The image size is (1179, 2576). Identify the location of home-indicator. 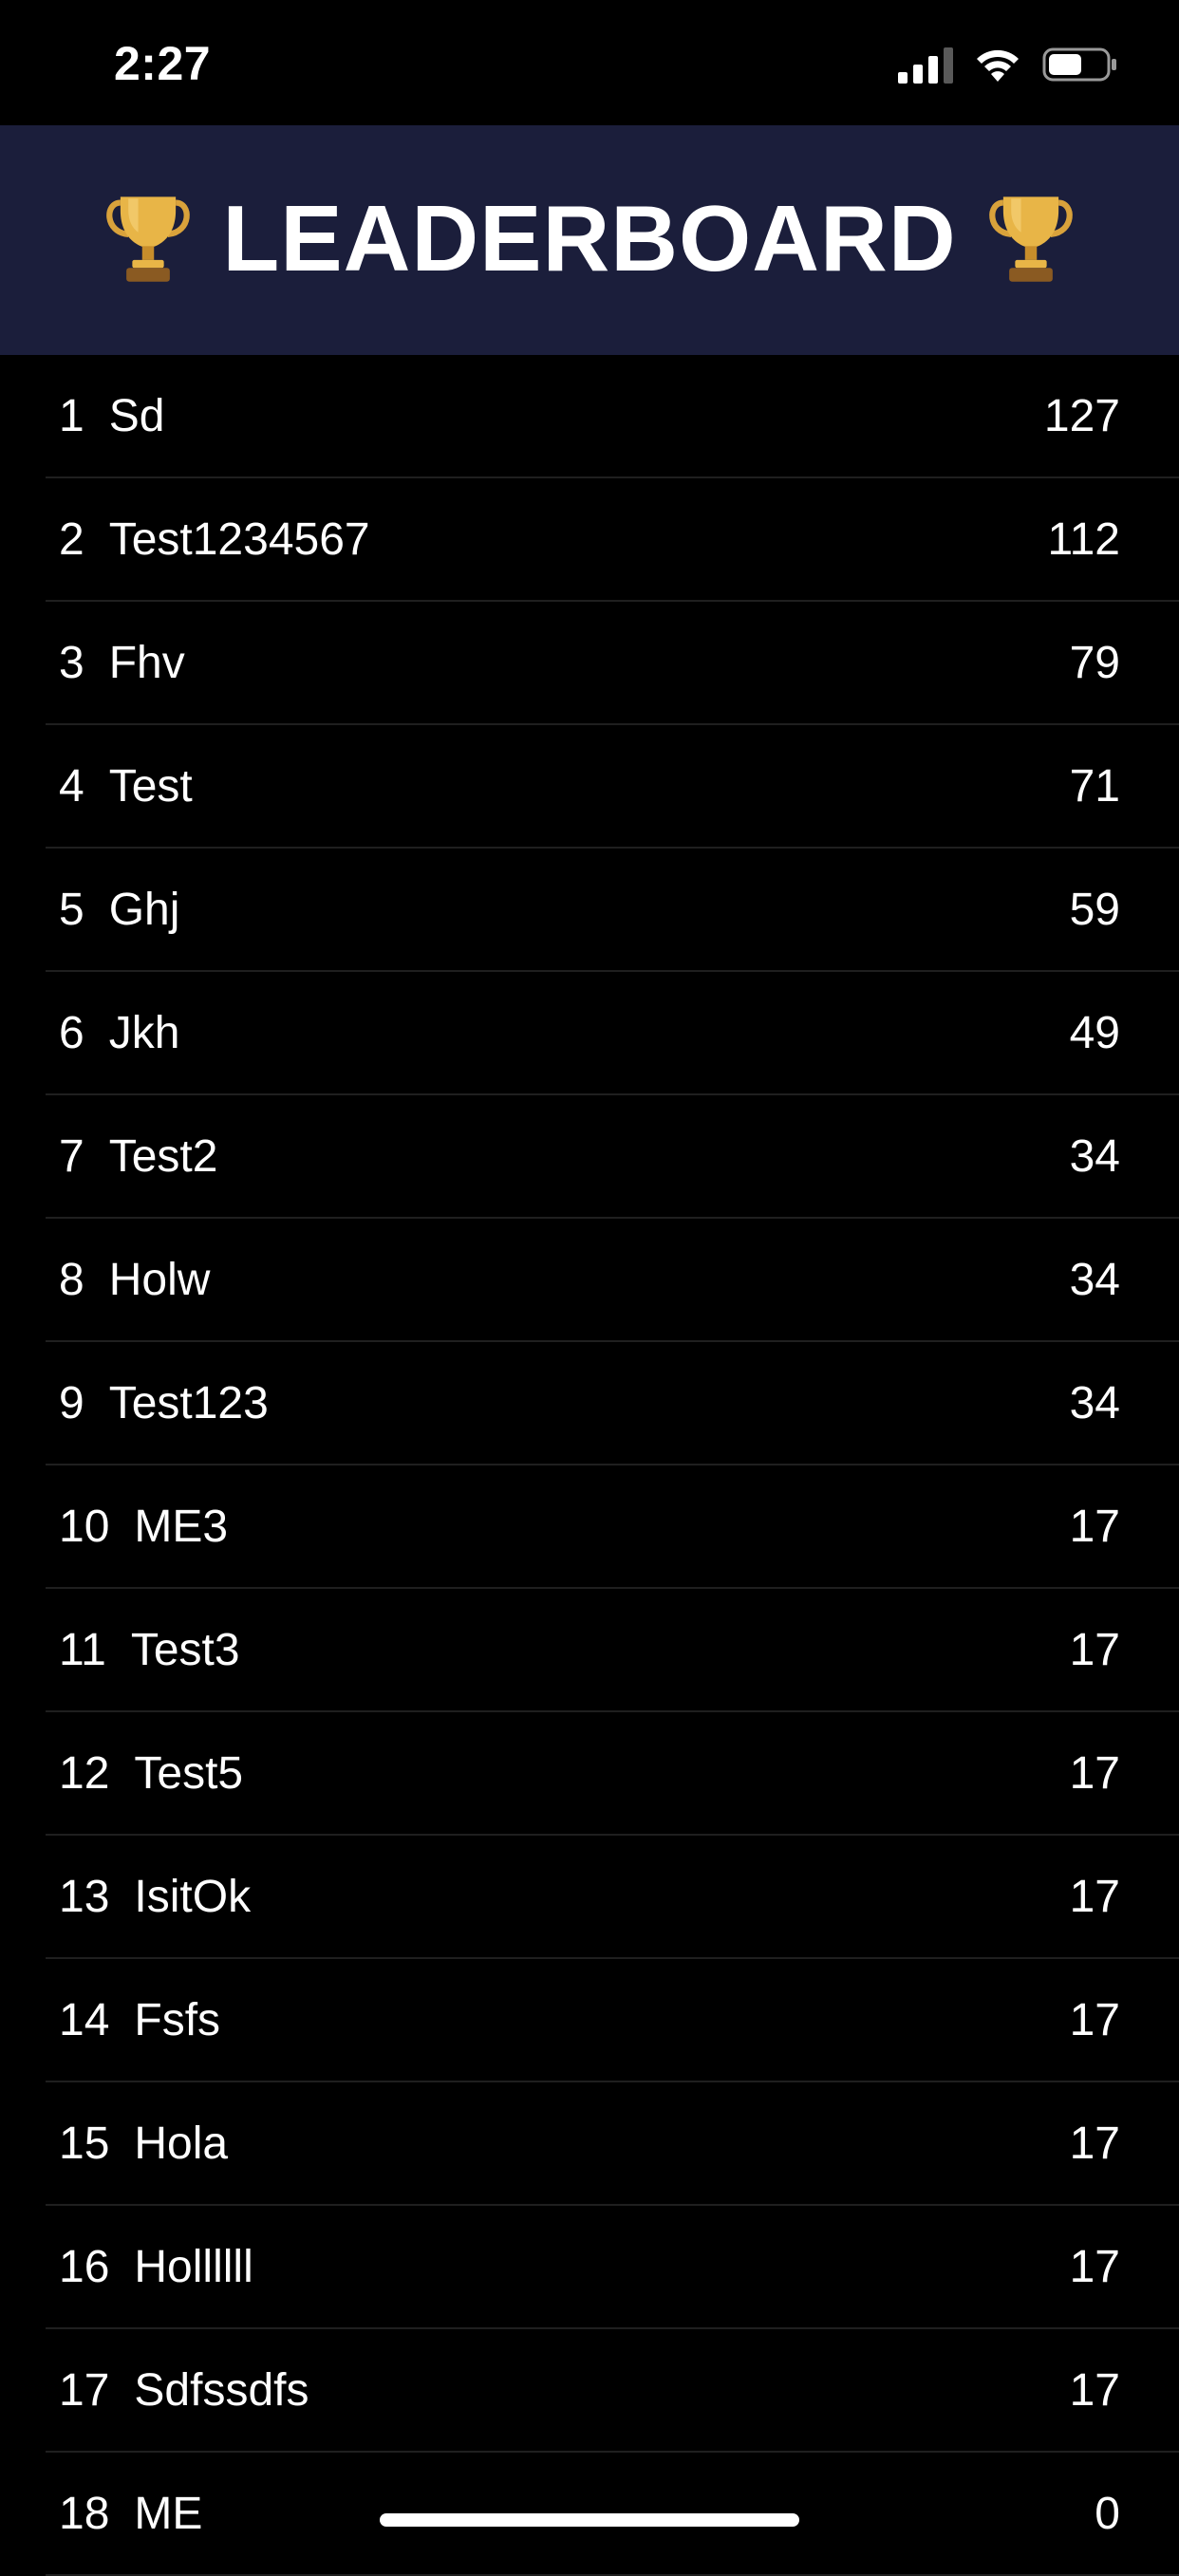
(589, 2520).